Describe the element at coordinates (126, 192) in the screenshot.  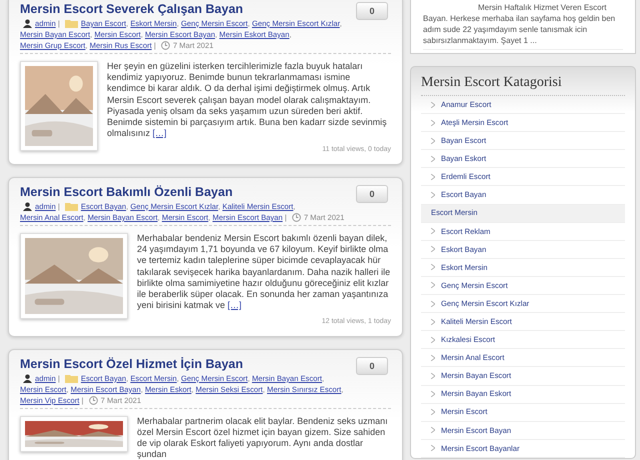
I see `post-title: Mersin Escort Bakımlı Özenli Bayan` at that location.